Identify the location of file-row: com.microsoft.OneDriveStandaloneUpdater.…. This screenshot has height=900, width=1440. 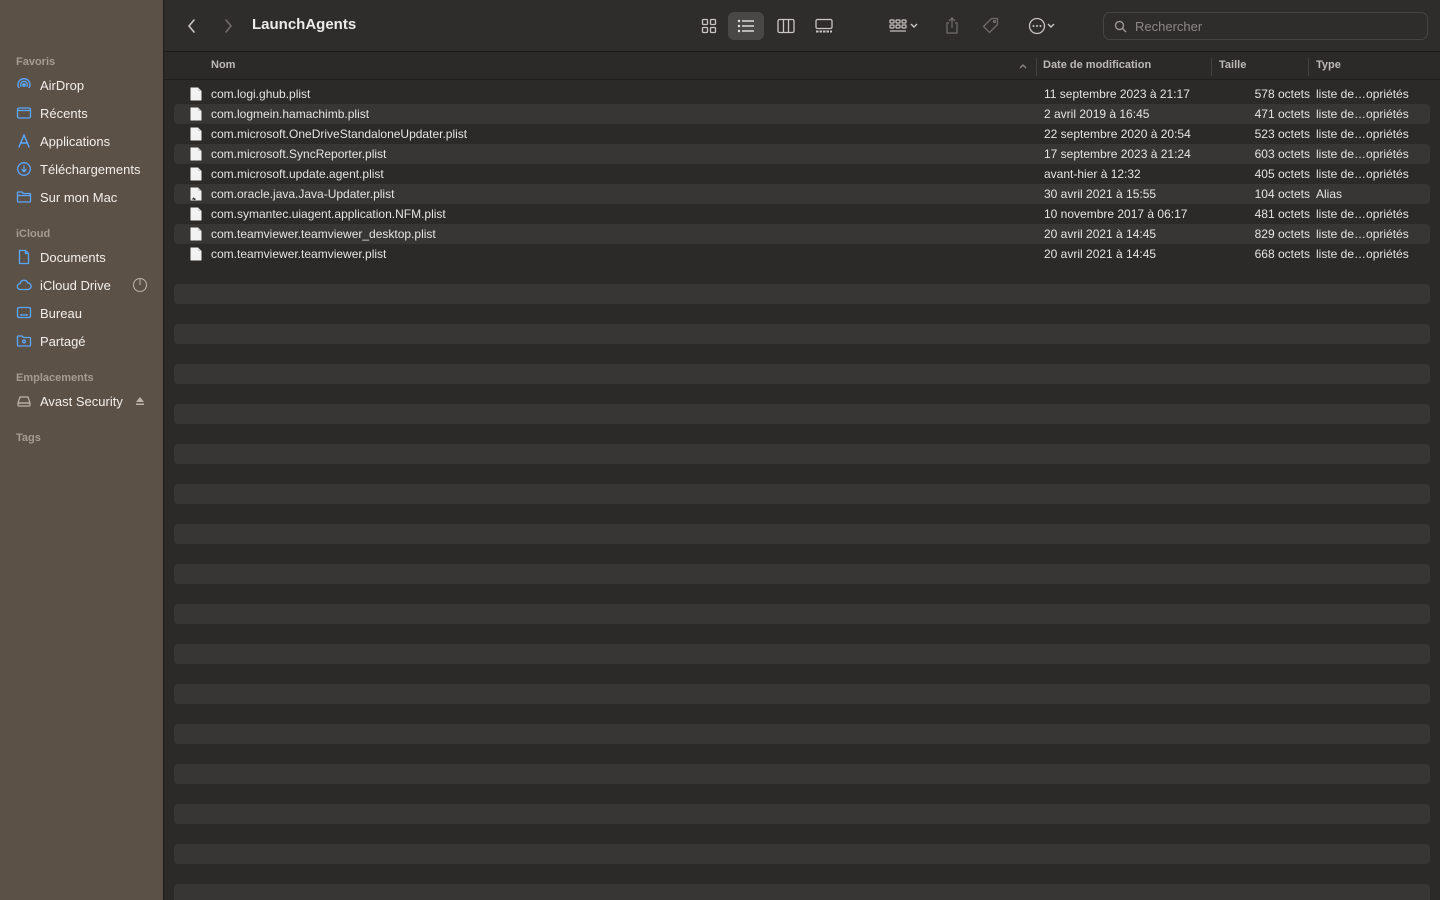
(802, 134).